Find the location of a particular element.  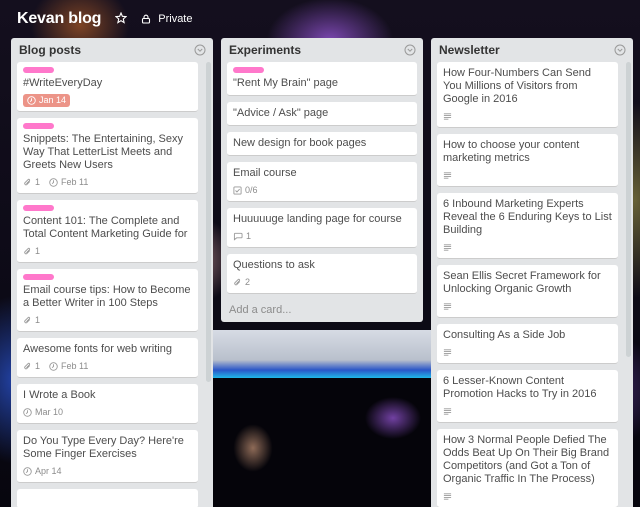

card-title: Email course is located at coordinates (265, 173).